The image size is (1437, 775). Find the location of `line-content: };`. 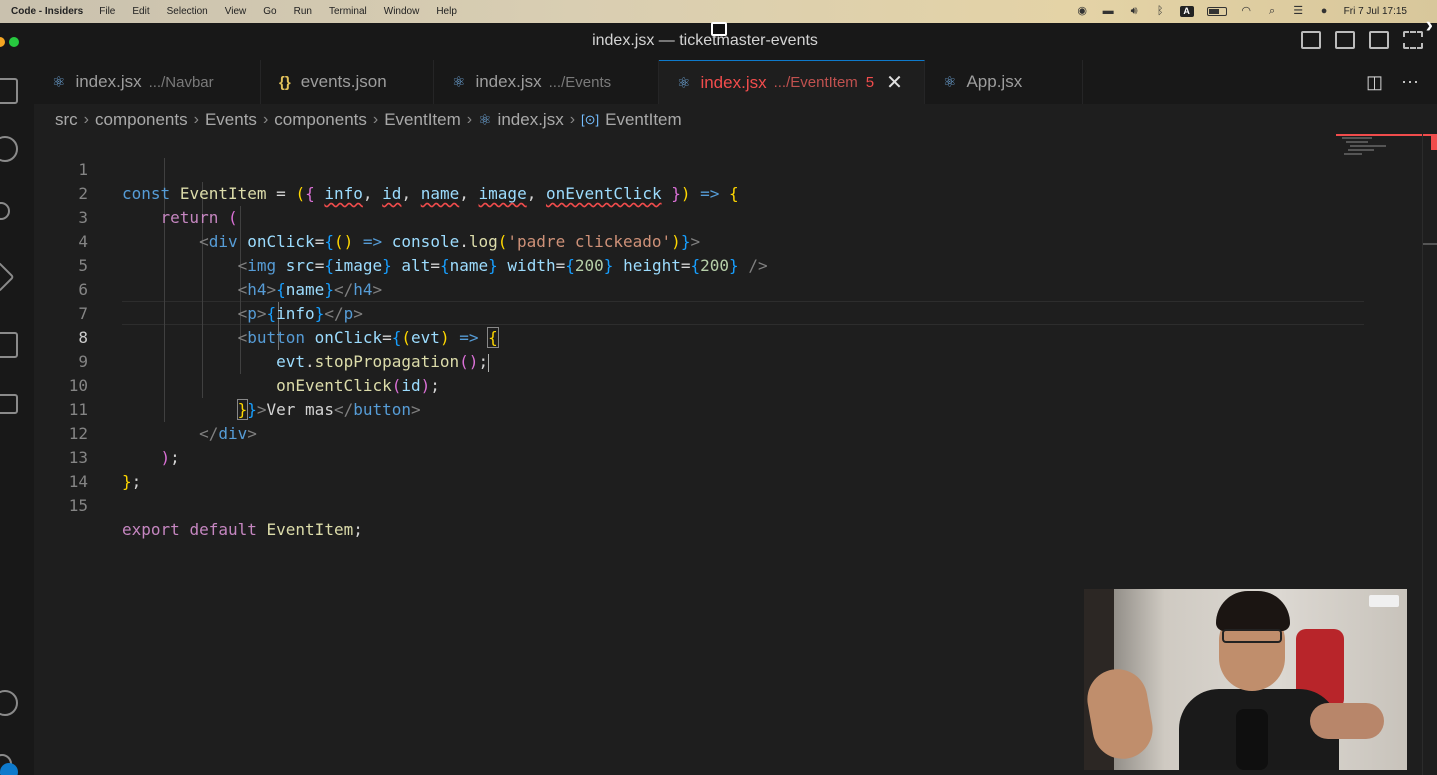

line-content: }; is located at coordinates (132, 481).